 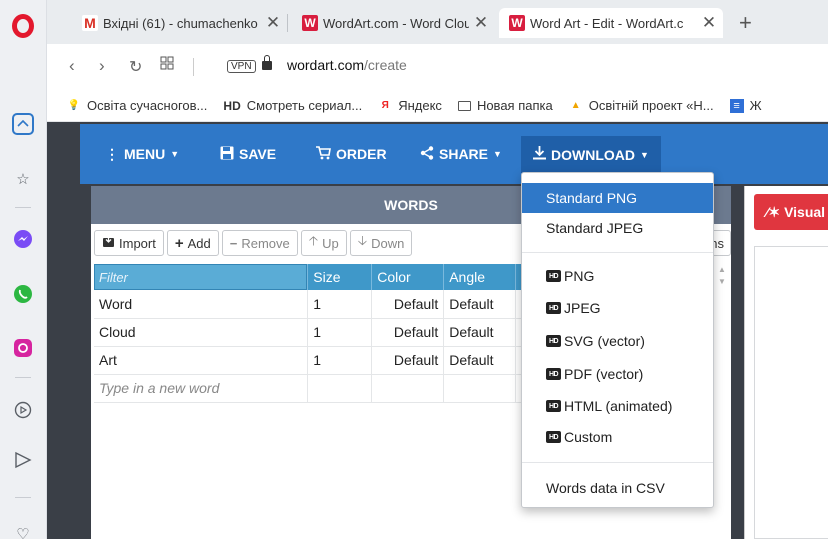 I want to click on menu-item-hd-jpeg: HD JPEG, so click(x=617, y=308).